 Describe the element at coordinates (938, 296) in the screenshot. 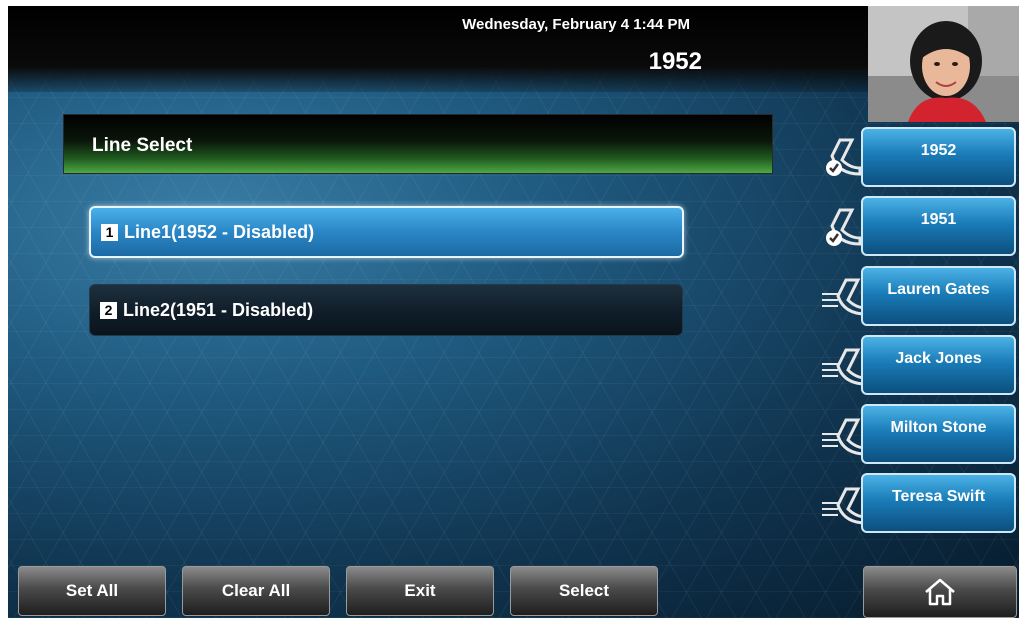

I see `speed-dial-lauren-gates: Lauren Gates` at that location.